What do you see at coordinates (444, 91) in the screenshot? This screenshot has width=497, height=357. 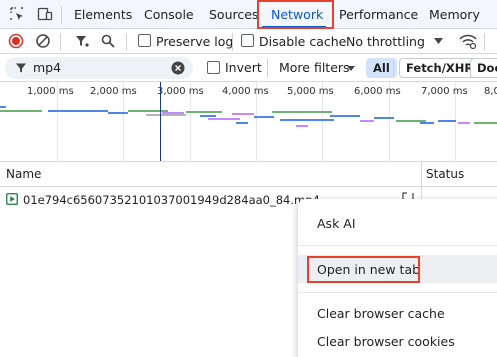 I see `timeline-tick: 7,000 ms` at bounding box center [444, 91].